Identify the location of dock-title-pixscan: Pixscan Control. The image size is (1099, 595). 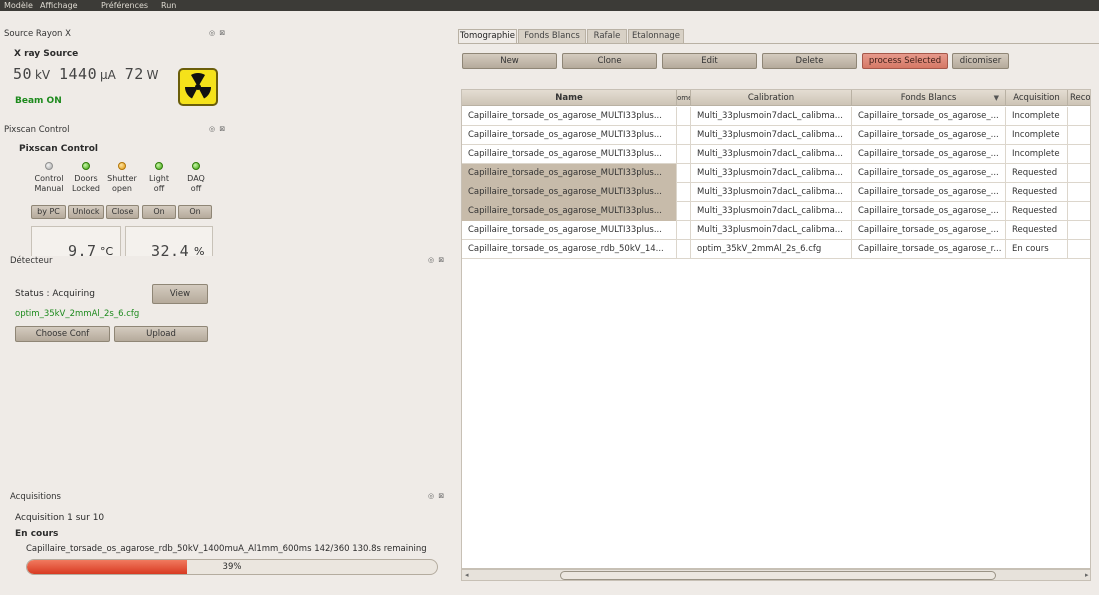
(37, 130).